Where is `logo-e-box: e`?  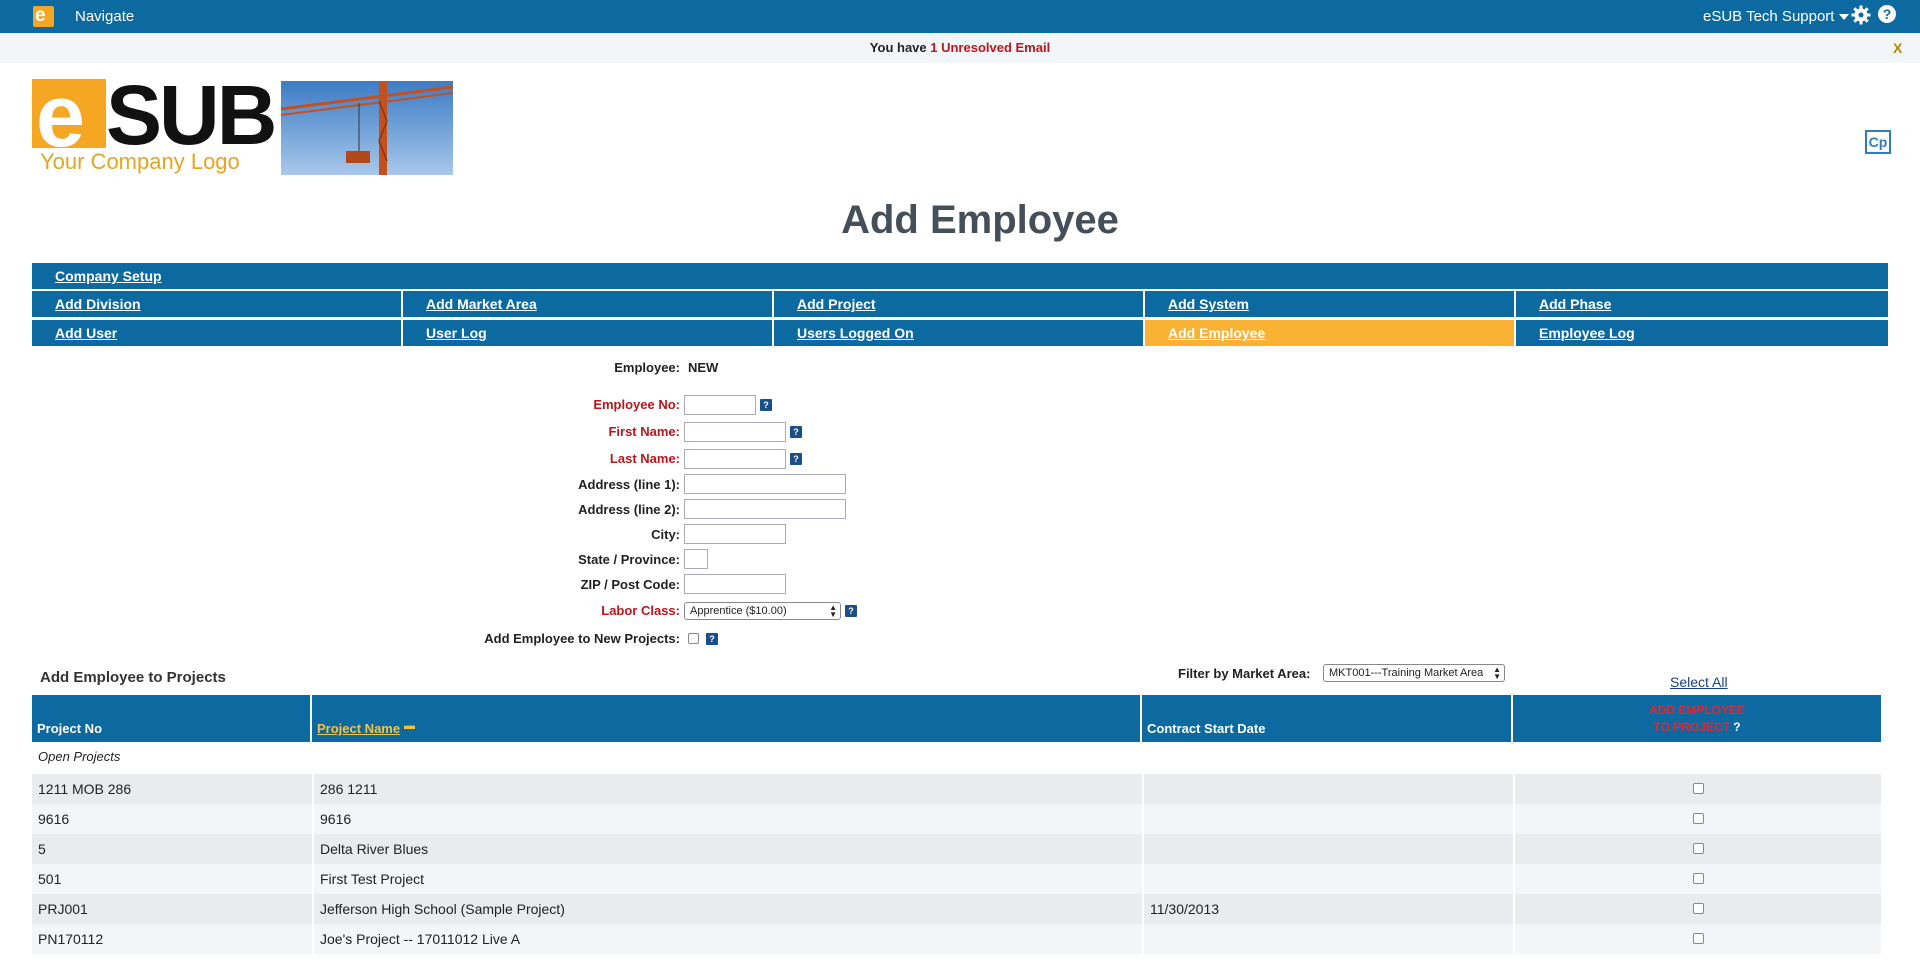
logo-e-box: e is located at coordinates (69, 115).